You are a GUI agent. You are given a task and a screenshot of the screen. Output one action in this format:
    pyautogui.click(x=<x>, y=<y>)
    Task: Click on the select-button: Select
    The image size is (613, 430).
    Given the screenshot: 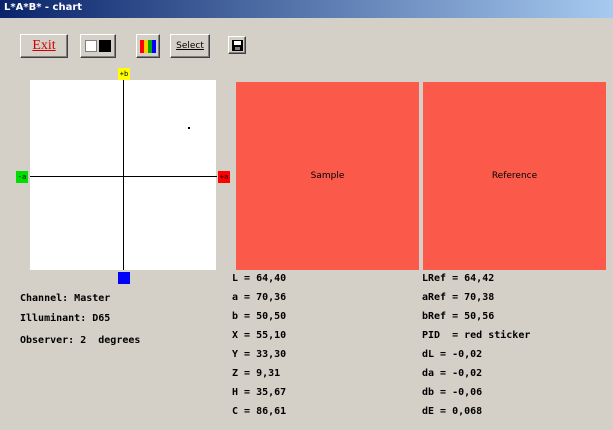 What is the action you would take?
    pyautogui.click(x=190, y=46)
    